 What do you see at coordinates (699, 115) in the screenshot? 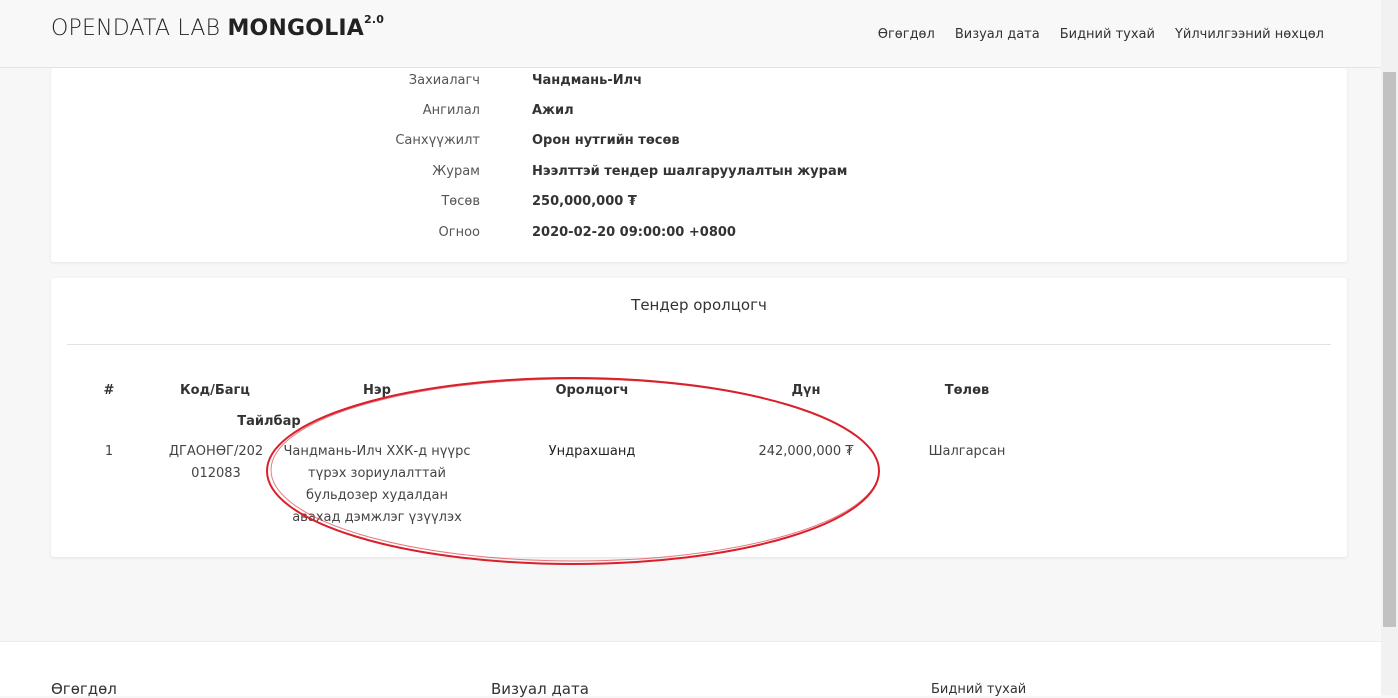
I see `detail-row-category: Ангилал Ажил` at bounding box center [699, 115].